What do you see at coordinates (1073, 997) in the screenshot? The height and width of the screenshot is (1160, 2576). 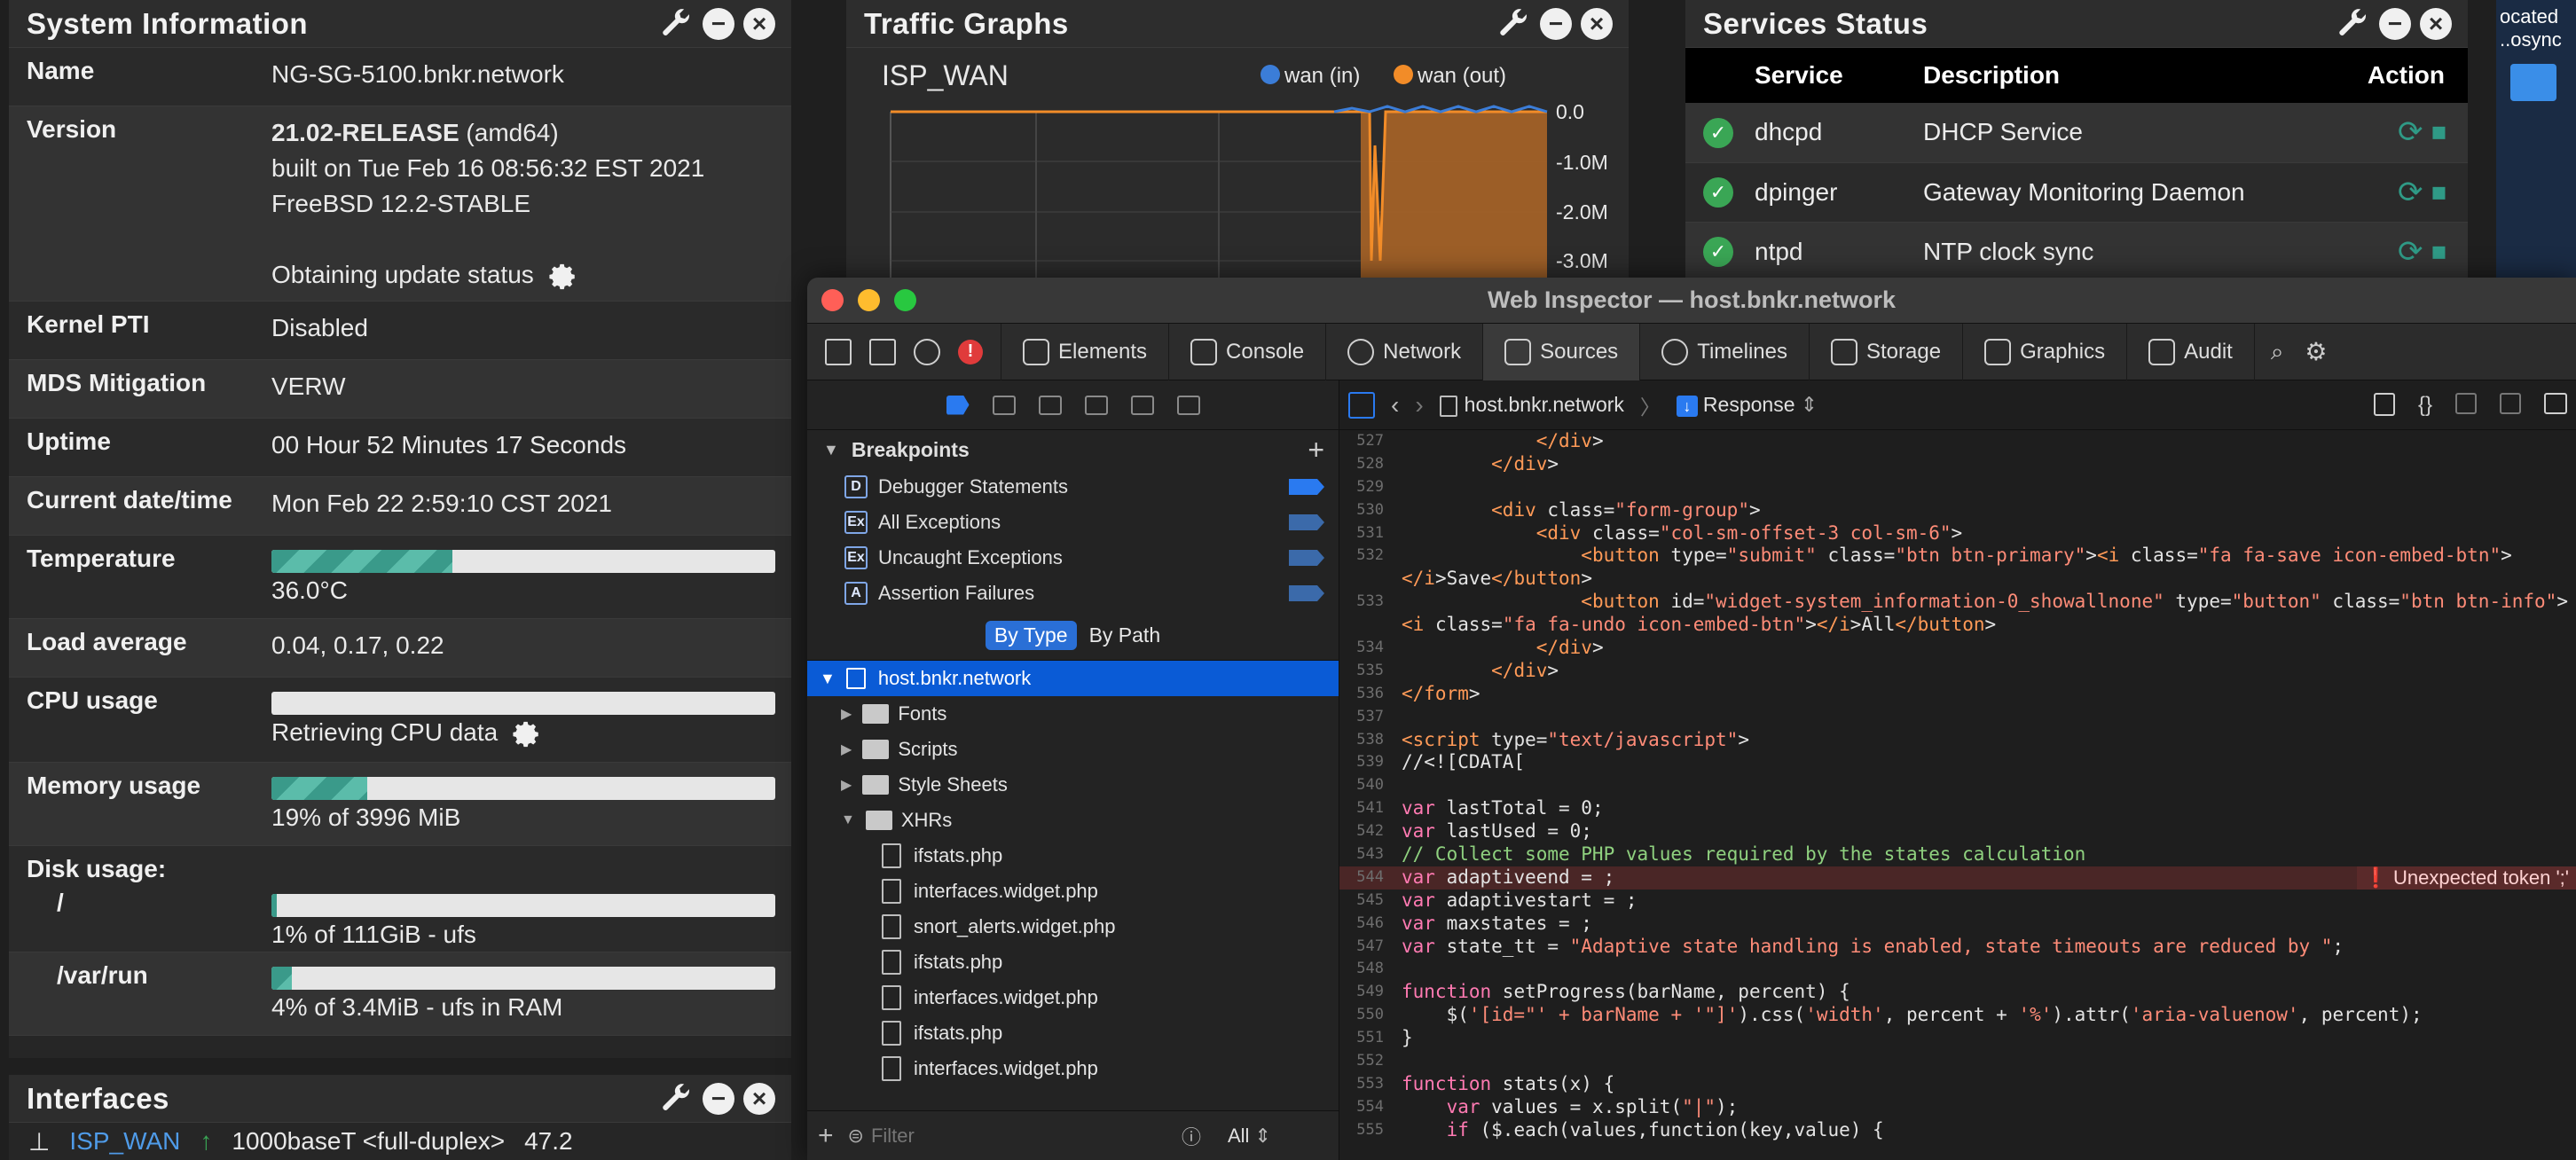 I see `xhr-file-item: interfaces.widget.php` at bounding box center [1073, 997].